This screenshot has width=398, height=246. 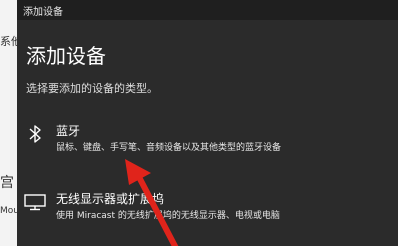 I want to click on background-text: 宫, so click(x=7, y=183).